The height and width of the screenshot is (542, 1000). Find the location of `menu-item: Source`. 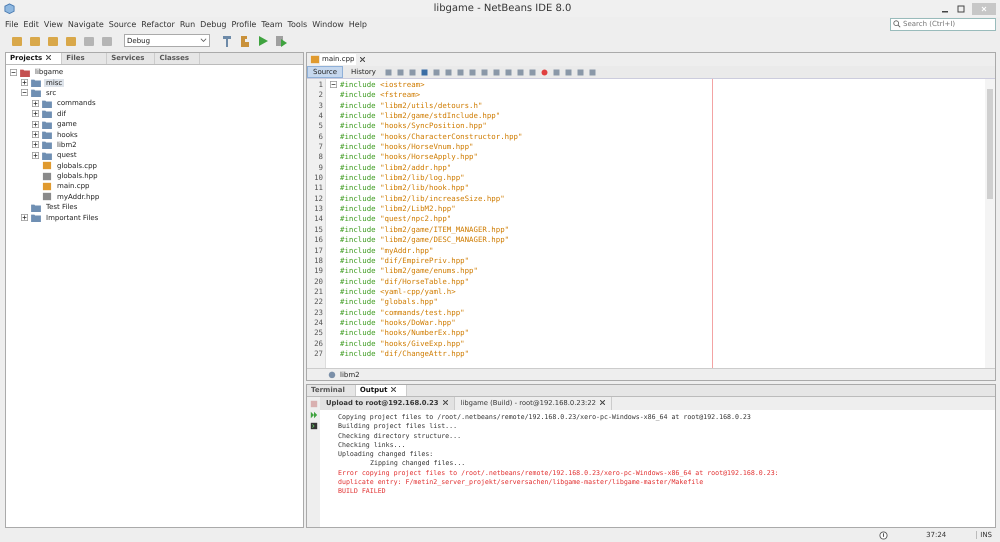

menu-item: Source is located at coordinates (122, 24).